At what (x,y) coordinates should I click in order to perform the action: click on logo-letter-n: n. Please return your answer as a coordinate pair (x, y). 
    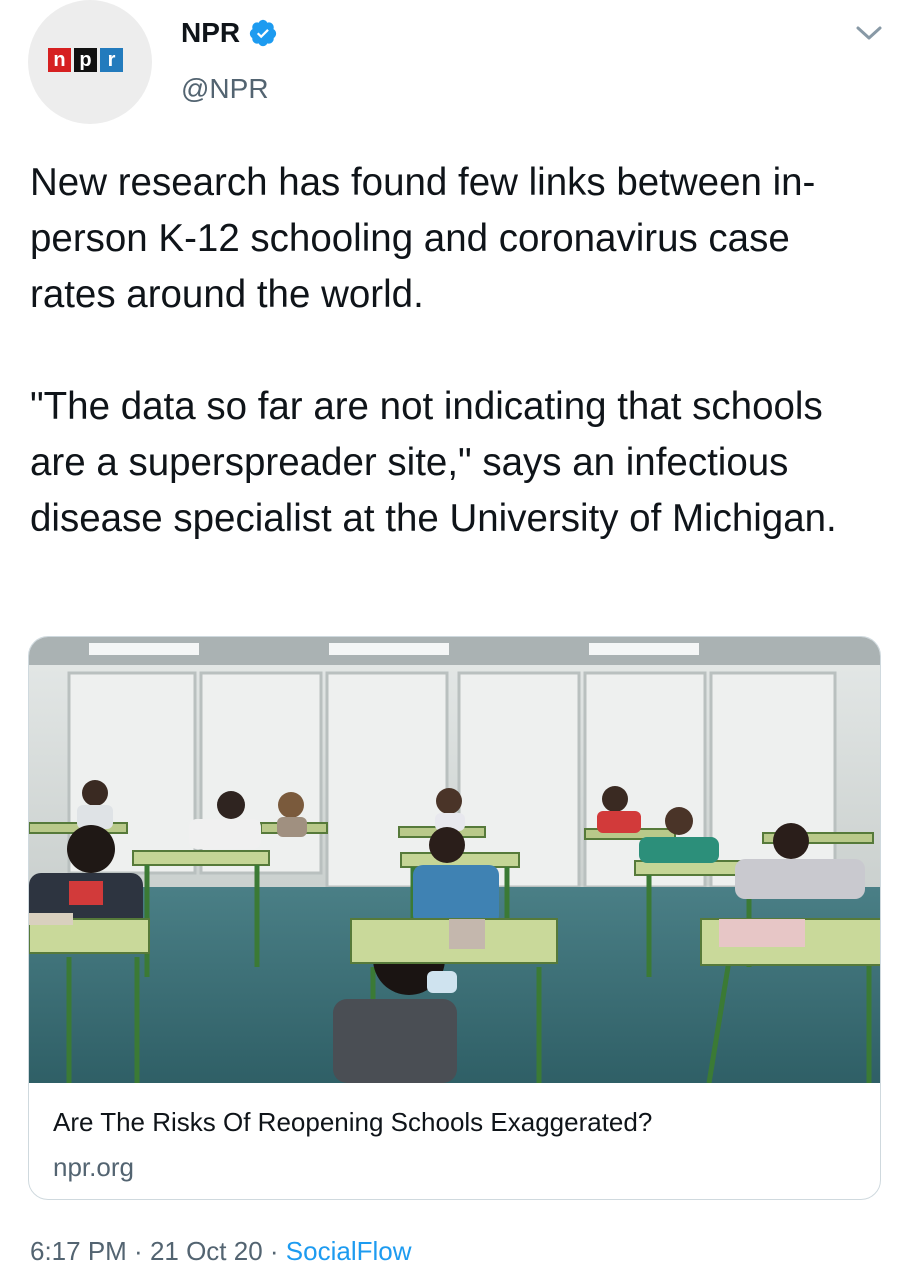
    Looking at the image, I should click on (59, 60).